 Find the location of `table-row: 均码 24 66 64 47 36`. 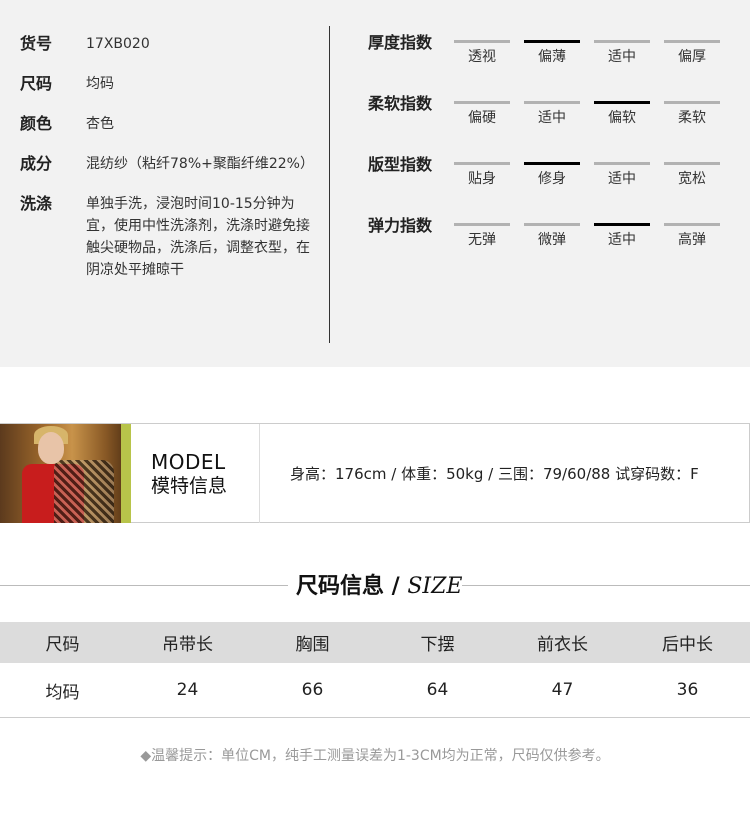

table-row: 均码 24 66 64 47 36 is located at coordinates (375, 690).